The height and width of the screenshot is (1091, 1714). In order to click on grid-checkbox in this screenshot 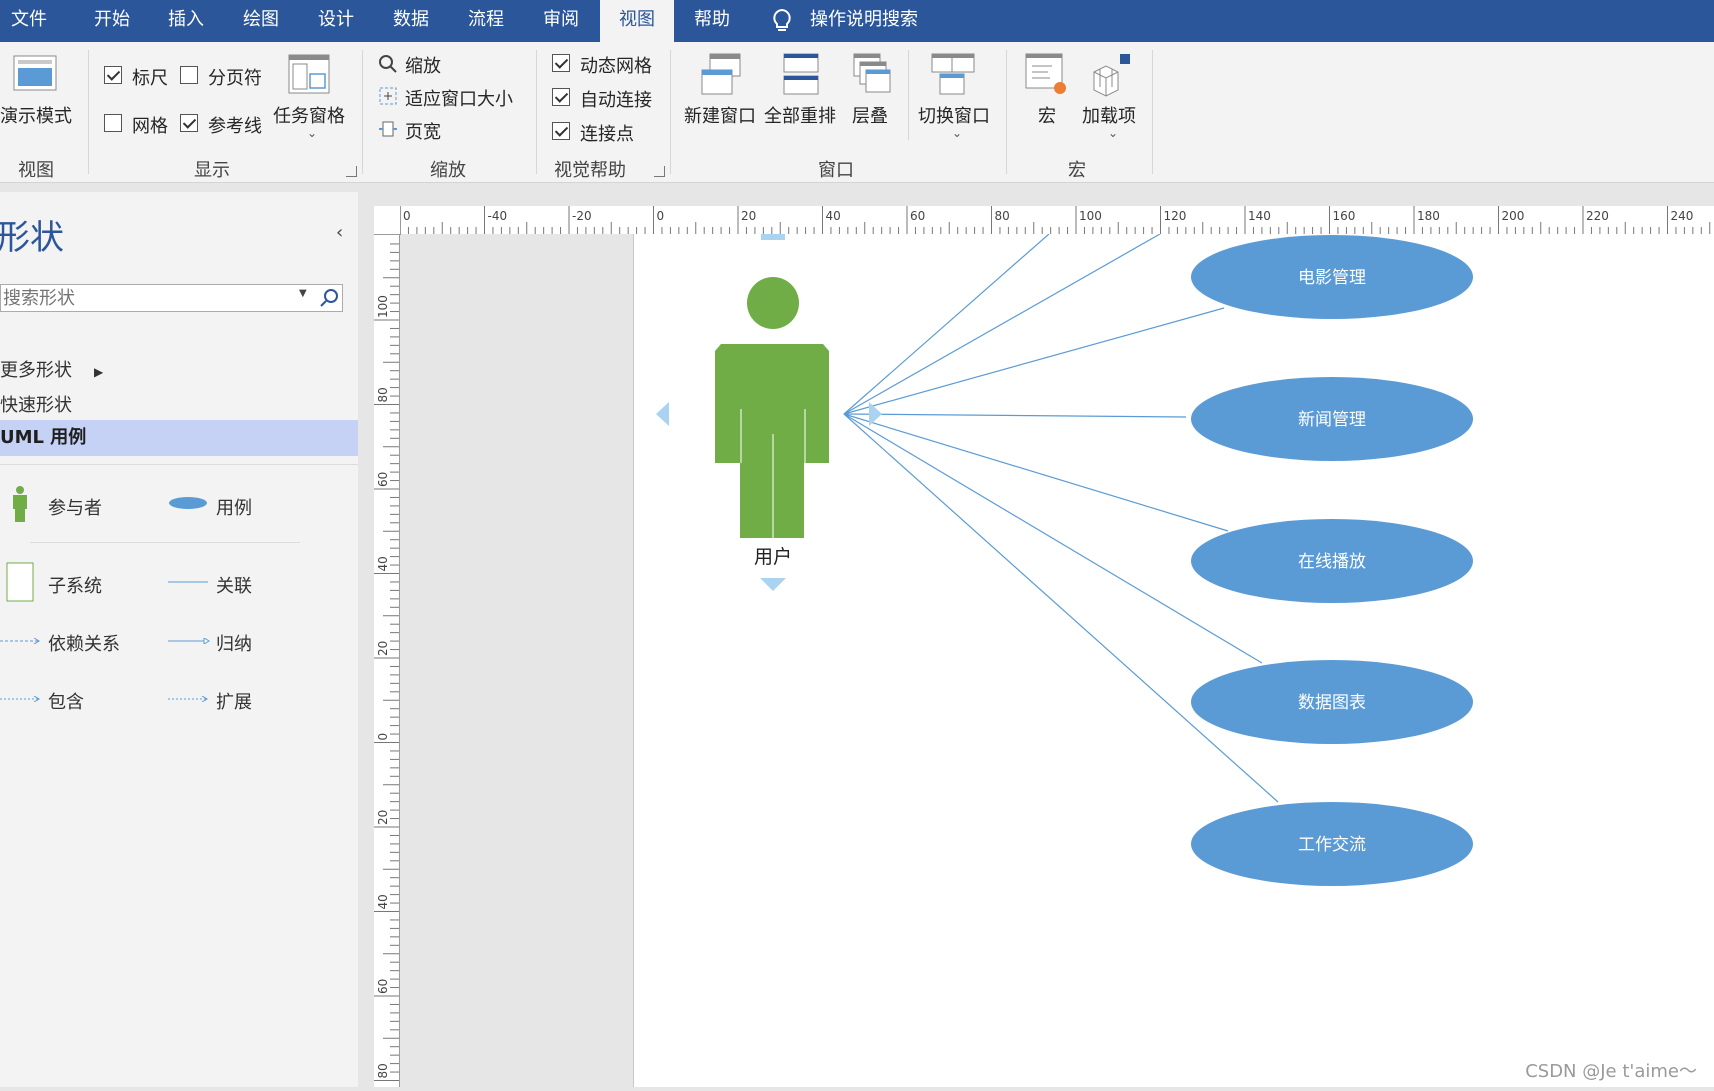, I will do `click(113, 123)`.